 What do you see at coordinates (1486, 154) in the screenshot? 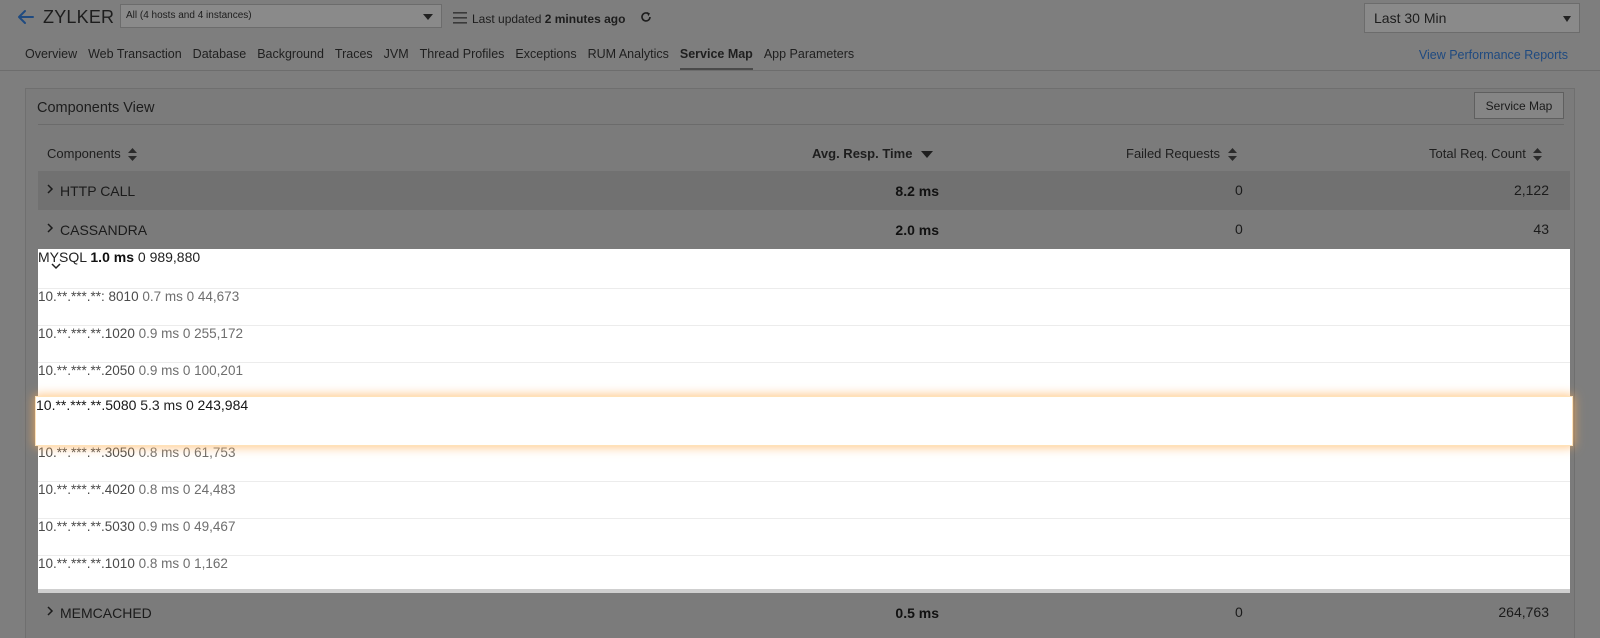
I see `column-header-total-req-count: Total Req. Count` at bounding box center [1486, 154].